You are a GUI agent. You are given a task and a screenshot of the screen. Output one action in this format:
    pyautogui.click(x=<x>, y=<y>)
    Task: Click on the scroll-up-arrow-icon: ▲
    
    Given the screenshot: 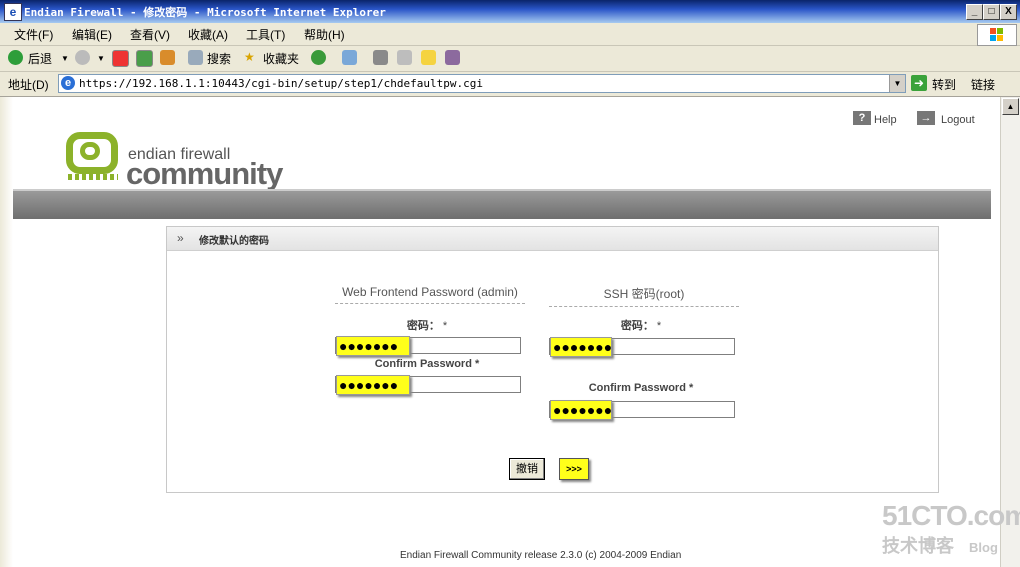 What is the action you would take?
    pyautogui.click(x=1010, y=106)
    